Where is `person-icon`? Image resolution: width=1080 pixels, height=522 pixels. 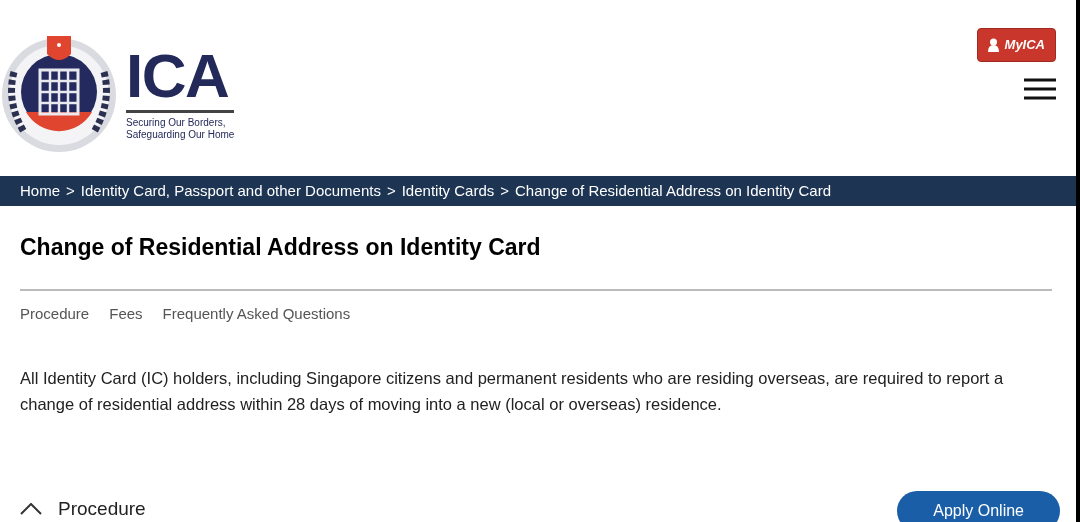
person-icon is located at coordinates (993, 44).